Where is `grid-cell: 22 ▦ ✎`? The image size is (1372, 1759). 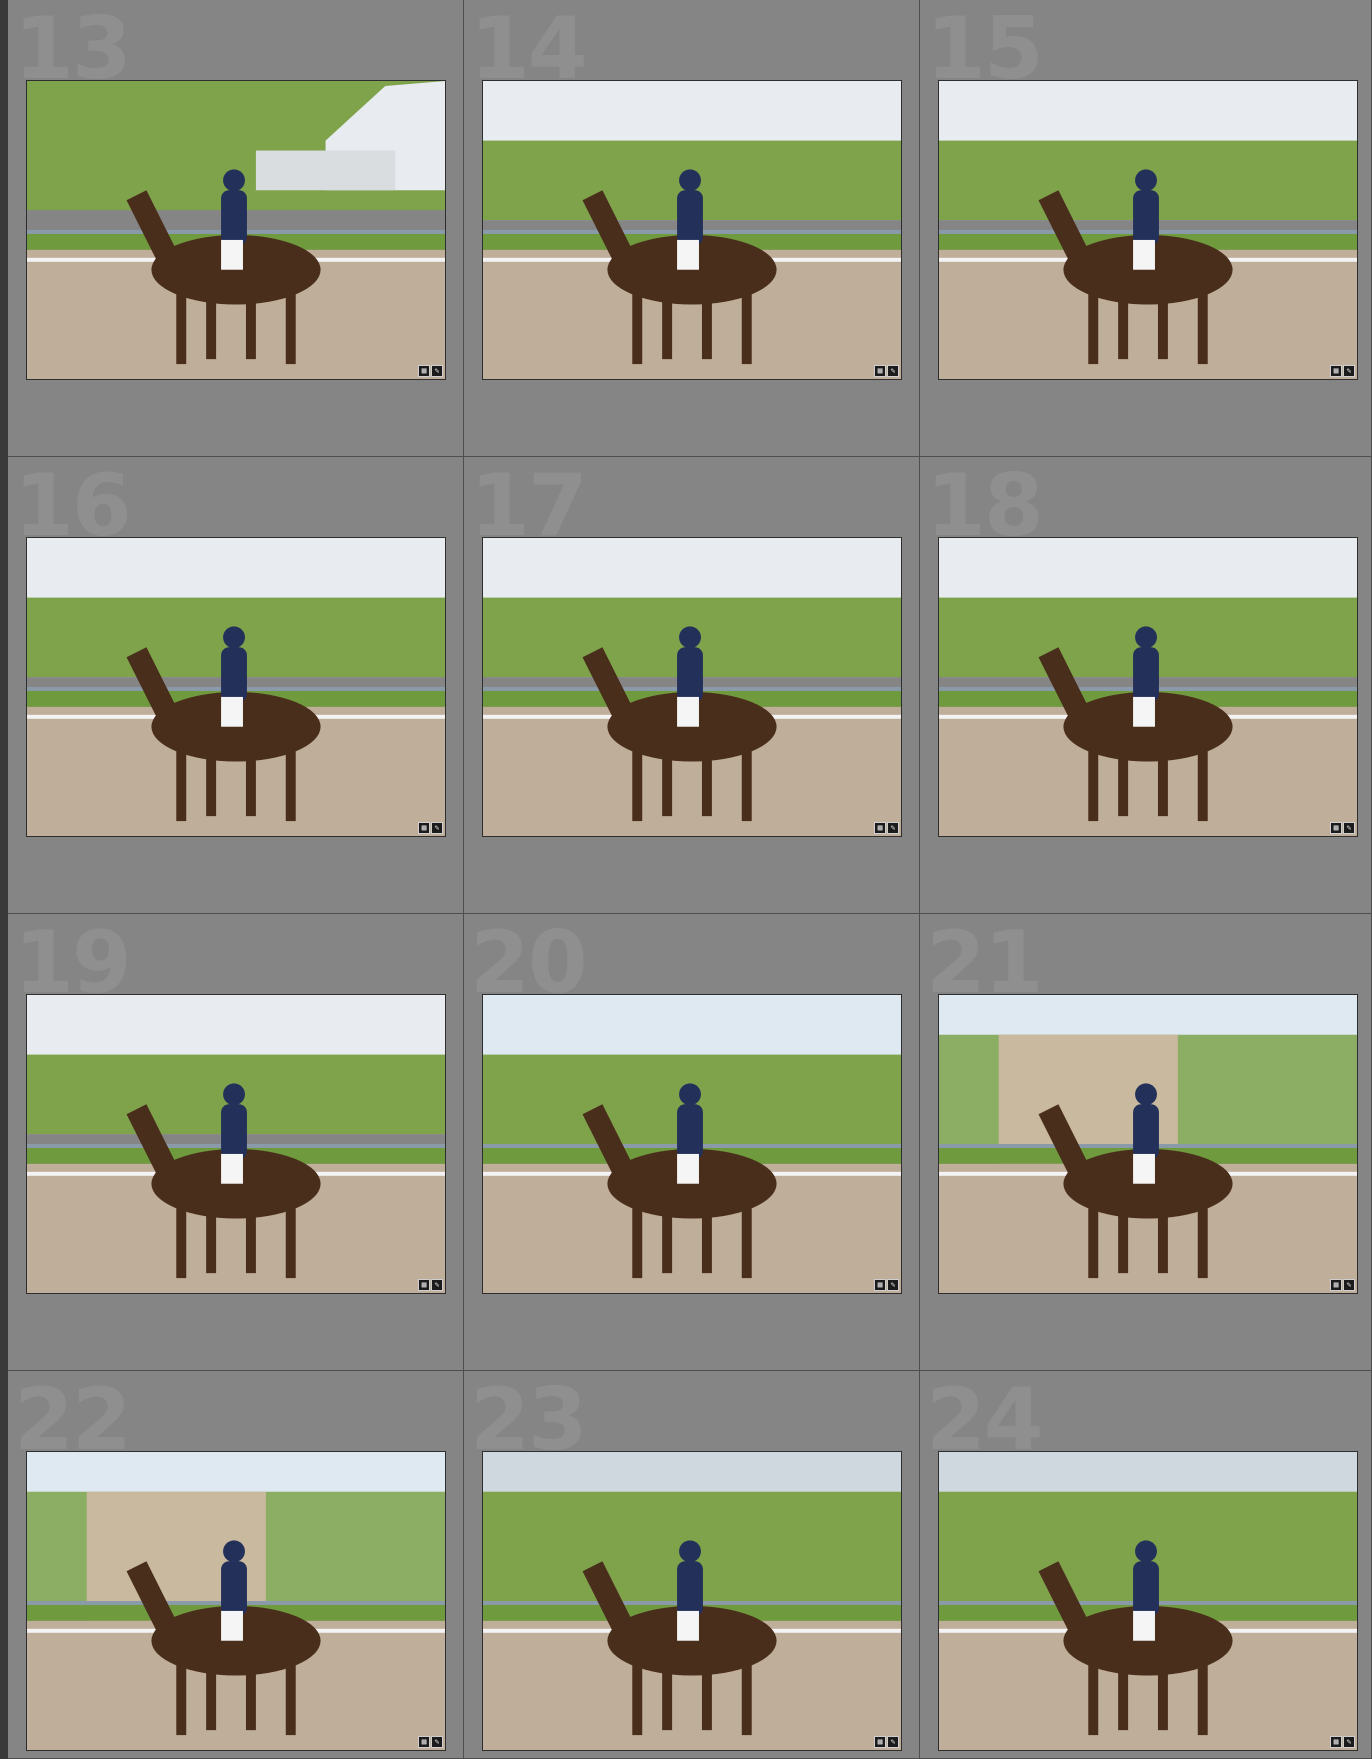
grid-cell: 22 ▦ ✎ is located at coordinates (236, 1565).